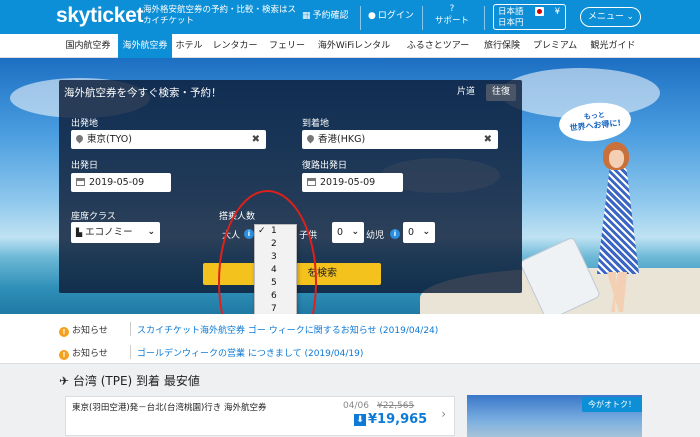 Image resolution: width=700 pixels, height=437 pixels. I want to click on nav-premium: プレミアム, so click(555, 46).